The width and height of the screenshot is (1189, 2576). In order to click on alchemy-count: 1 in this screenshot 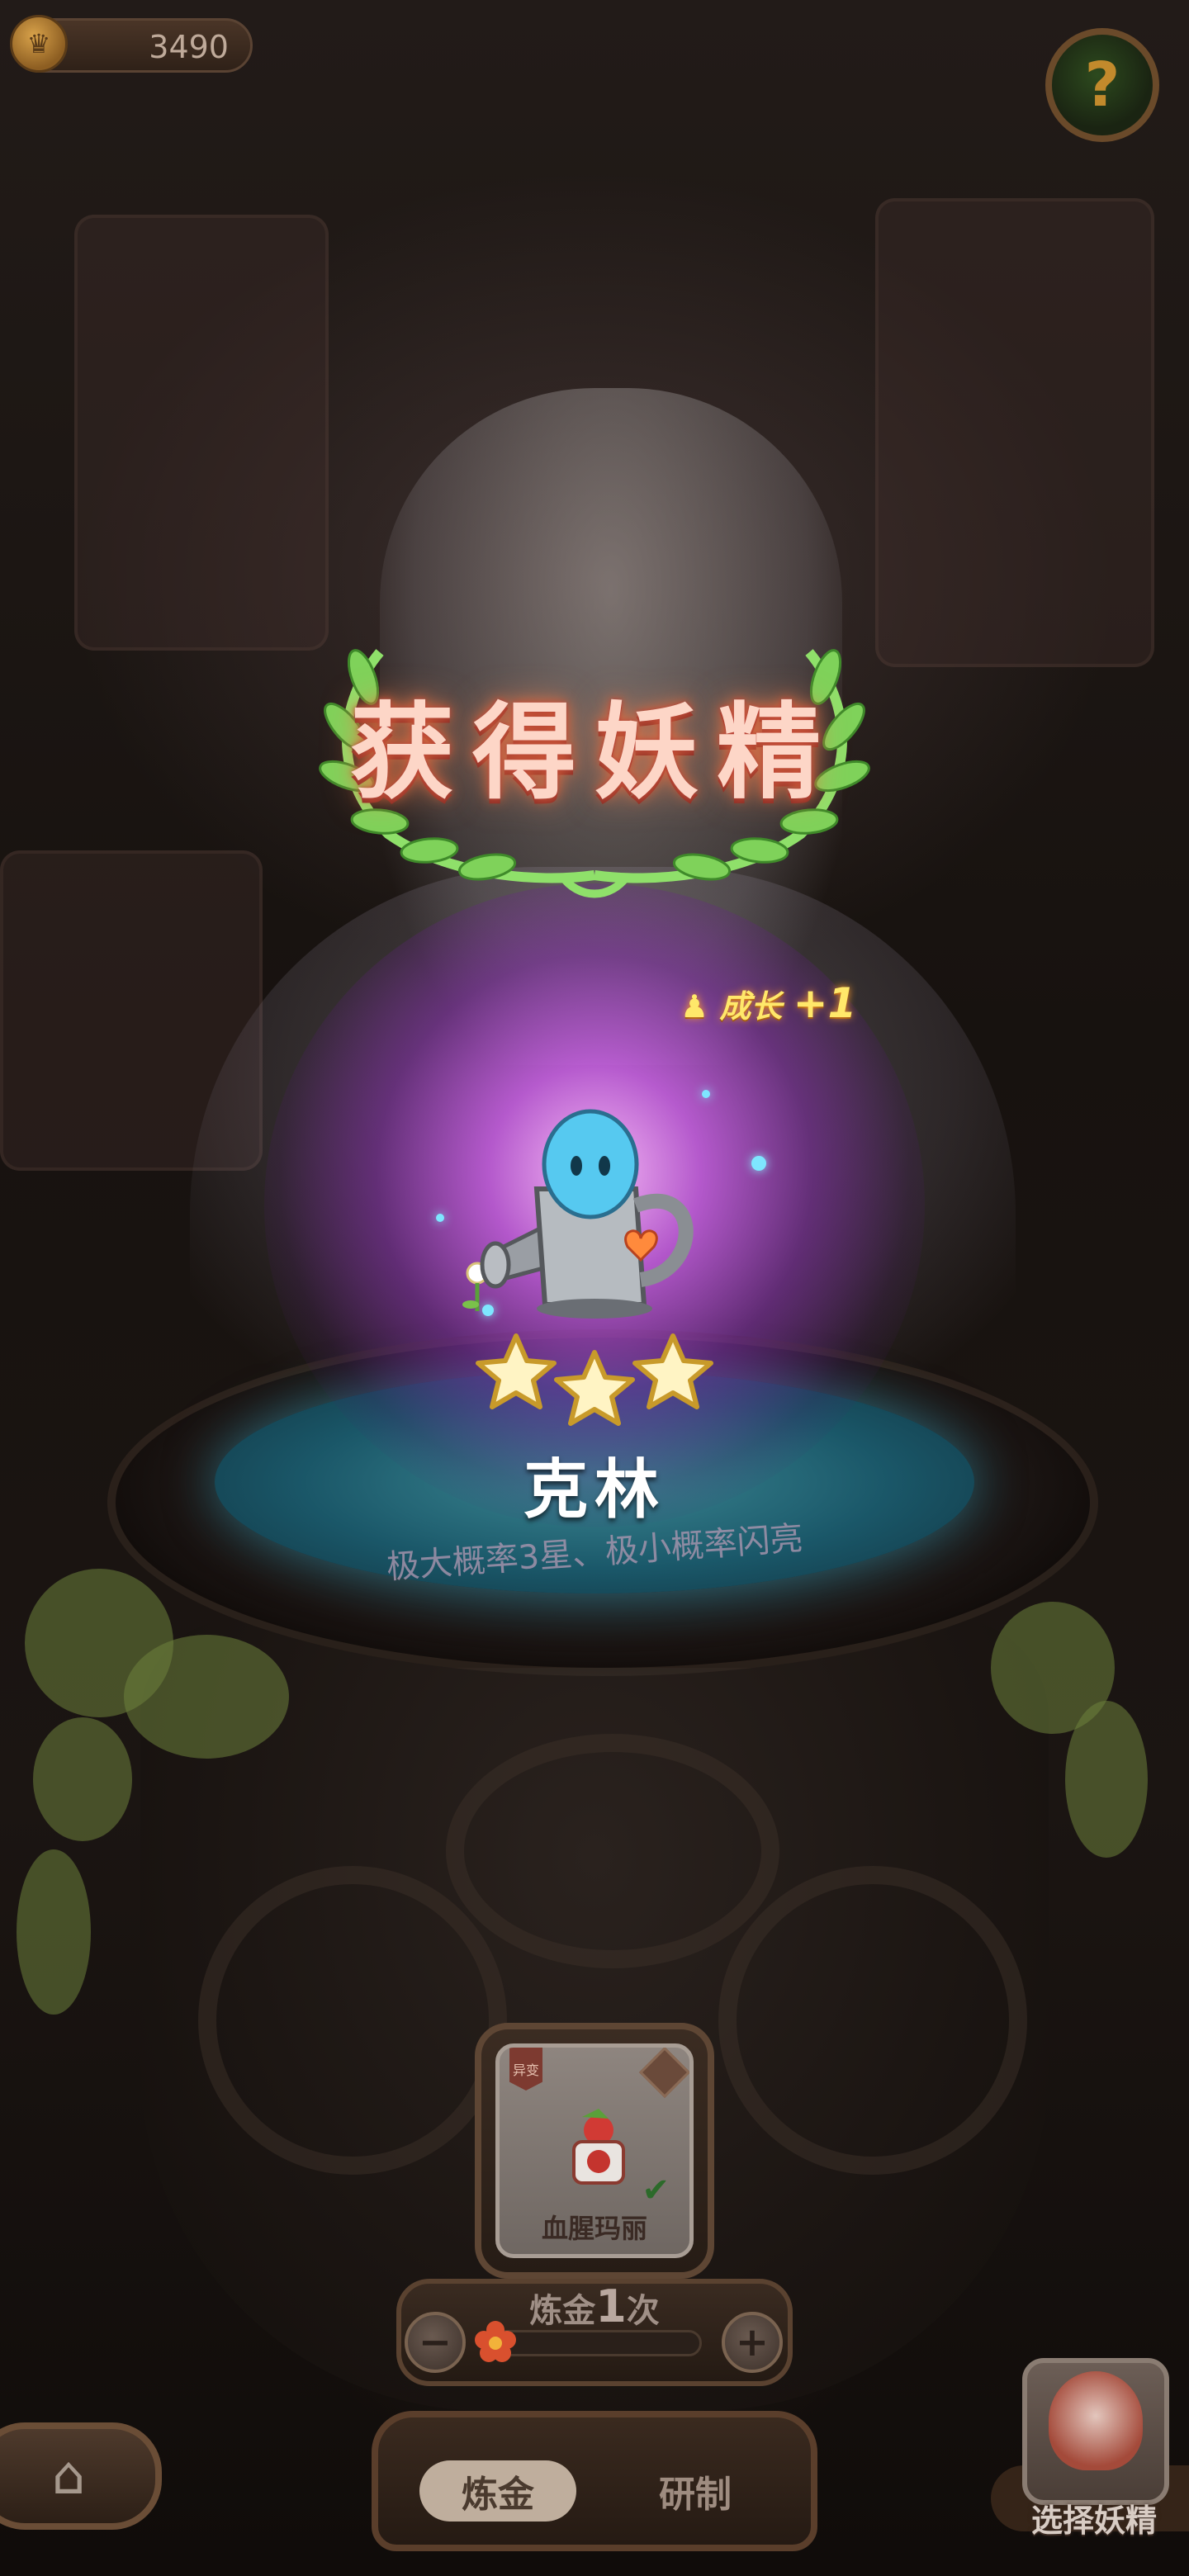, I will do `click(611, 2306)`.